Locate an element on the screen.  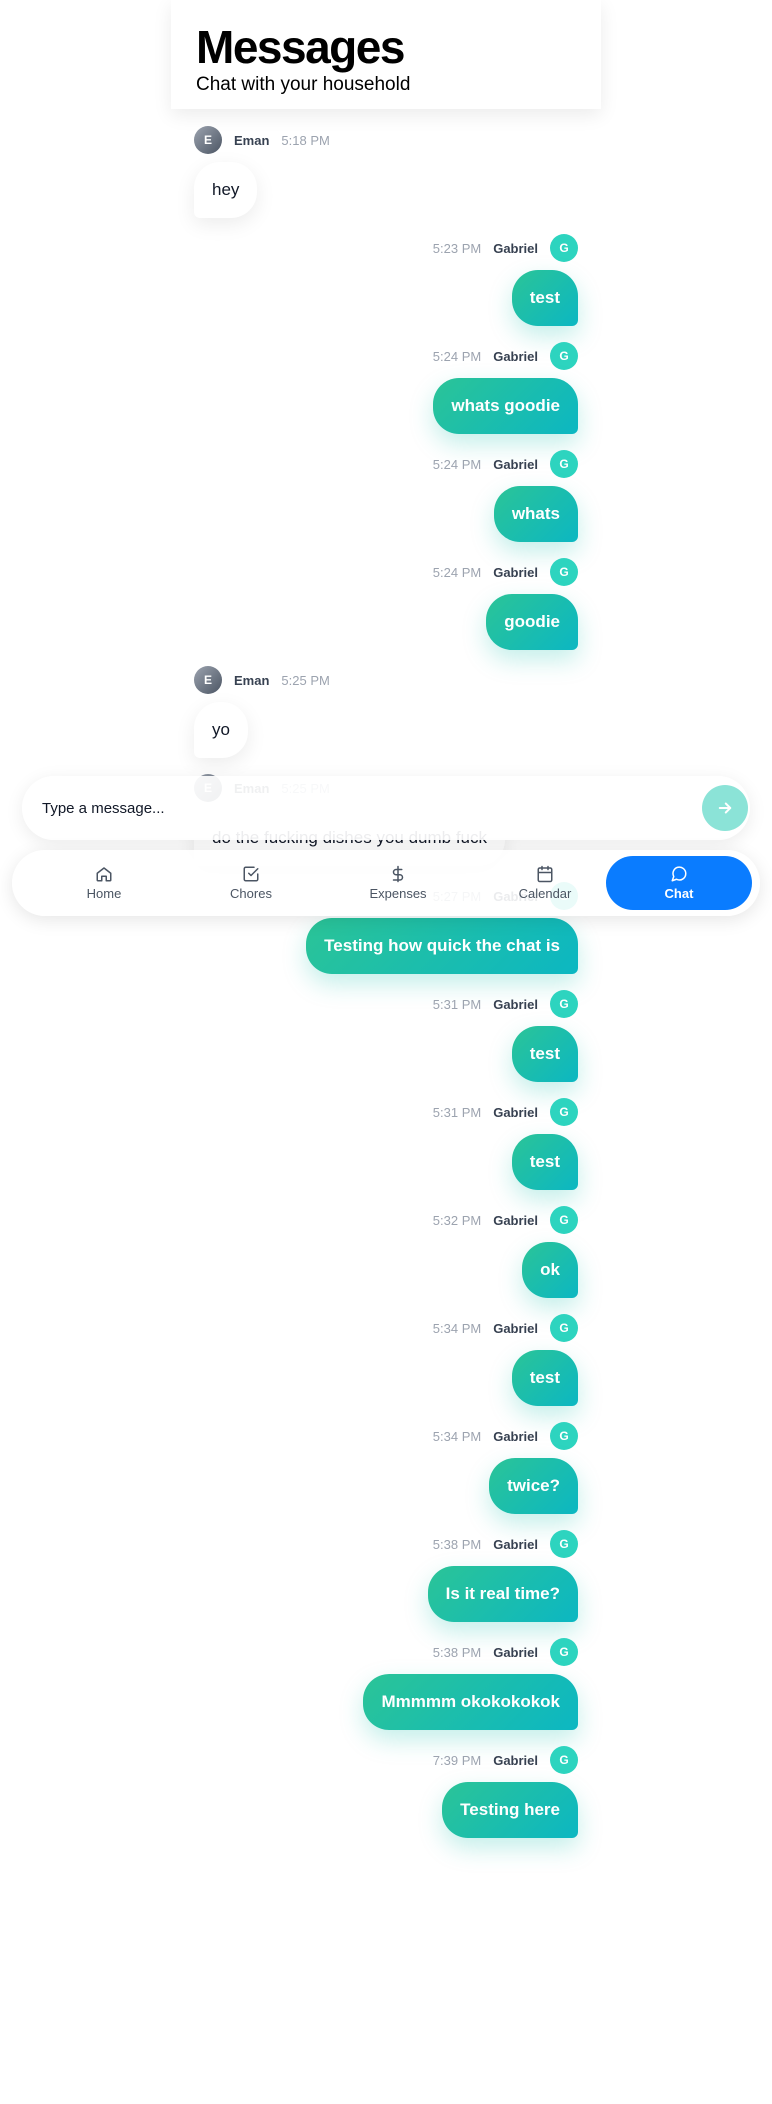
outgoing-message-bubble: Testing how quick the chat is is located at coordinates (442, 946).